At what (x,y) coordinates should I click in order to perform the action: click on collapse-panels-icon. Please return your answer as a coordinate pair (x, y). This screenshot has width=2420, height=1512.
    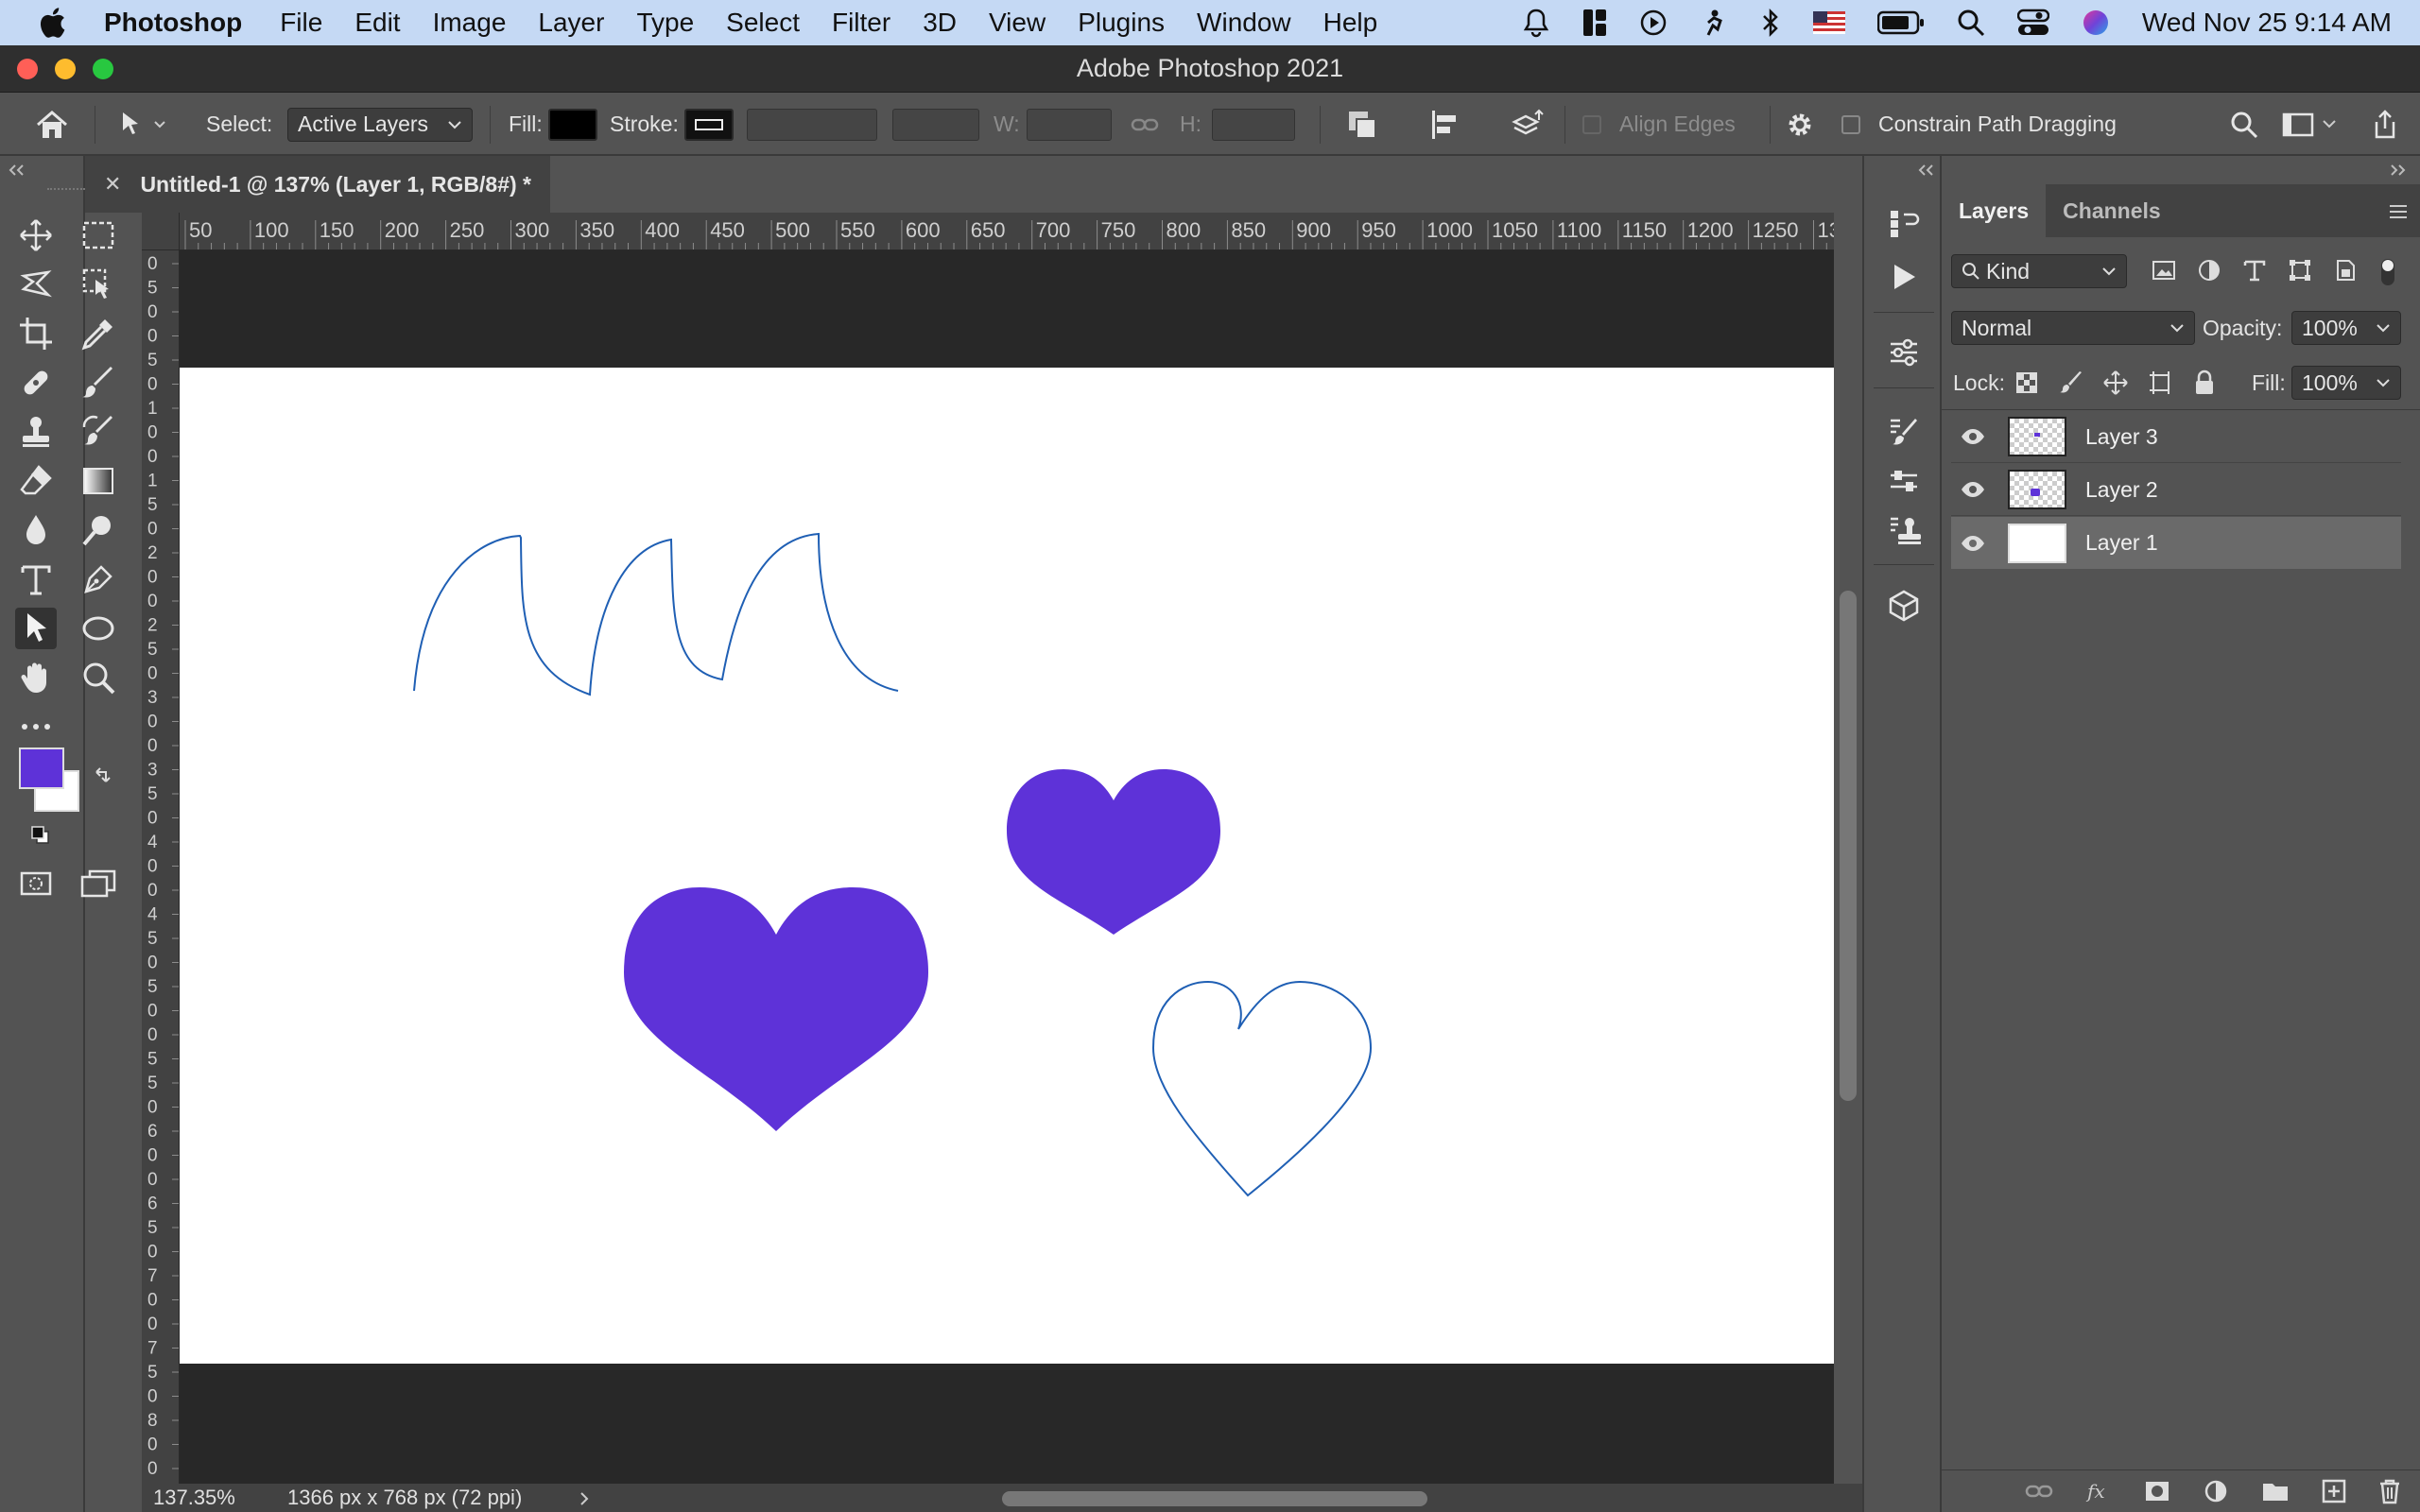
    Looking at the image, I should click on (2397, 170).